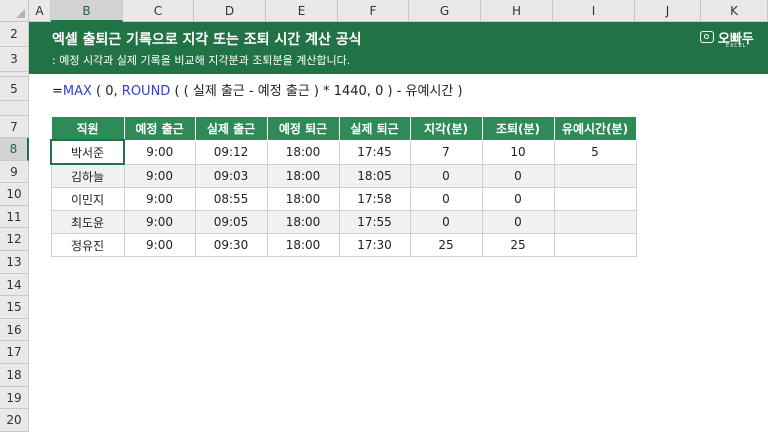 Image resolution: width=768 pixels, height=432 pixels. What do you see at coordinates (106, 91) in the screenshot?
I see `formula-part-1: ( 0,` at bounding box center [106, 91].